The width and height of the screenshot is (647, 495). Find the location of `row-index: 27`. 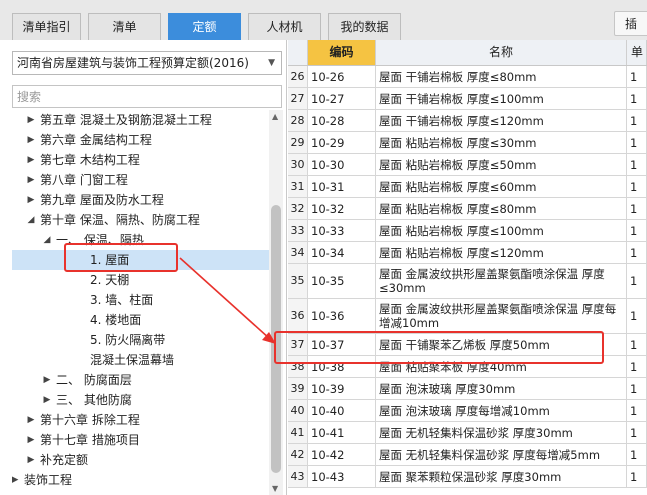

row-index: 27 is located at coordinates (297, 98).